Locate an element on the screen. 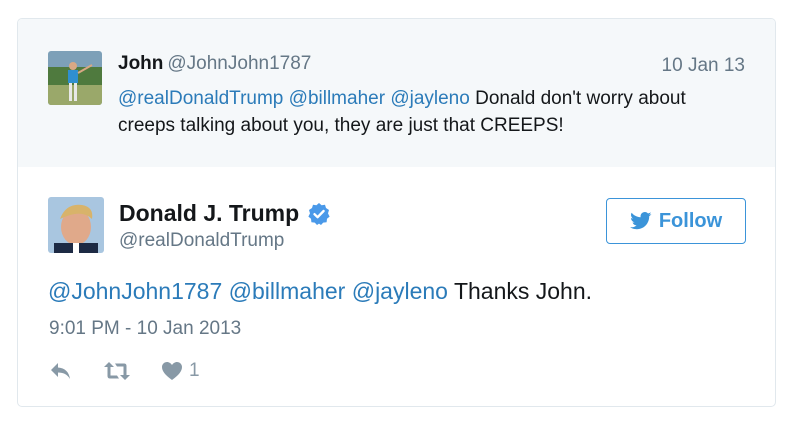 This screenshot has height=433, width=799. author-avatar is located at coordinates (76, 225).